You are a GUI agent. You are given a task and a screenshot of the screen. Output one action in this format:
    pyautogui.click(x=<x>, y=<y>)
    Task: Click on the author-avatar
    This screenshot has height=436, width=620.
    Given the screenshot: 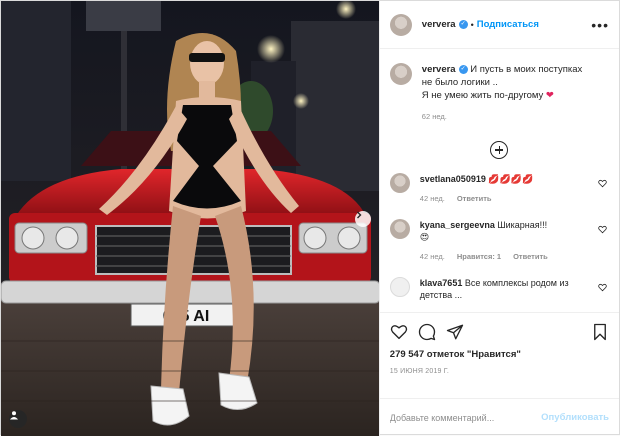 What is the action you would take?
    pyautogui.click(x=400, y=24)
    